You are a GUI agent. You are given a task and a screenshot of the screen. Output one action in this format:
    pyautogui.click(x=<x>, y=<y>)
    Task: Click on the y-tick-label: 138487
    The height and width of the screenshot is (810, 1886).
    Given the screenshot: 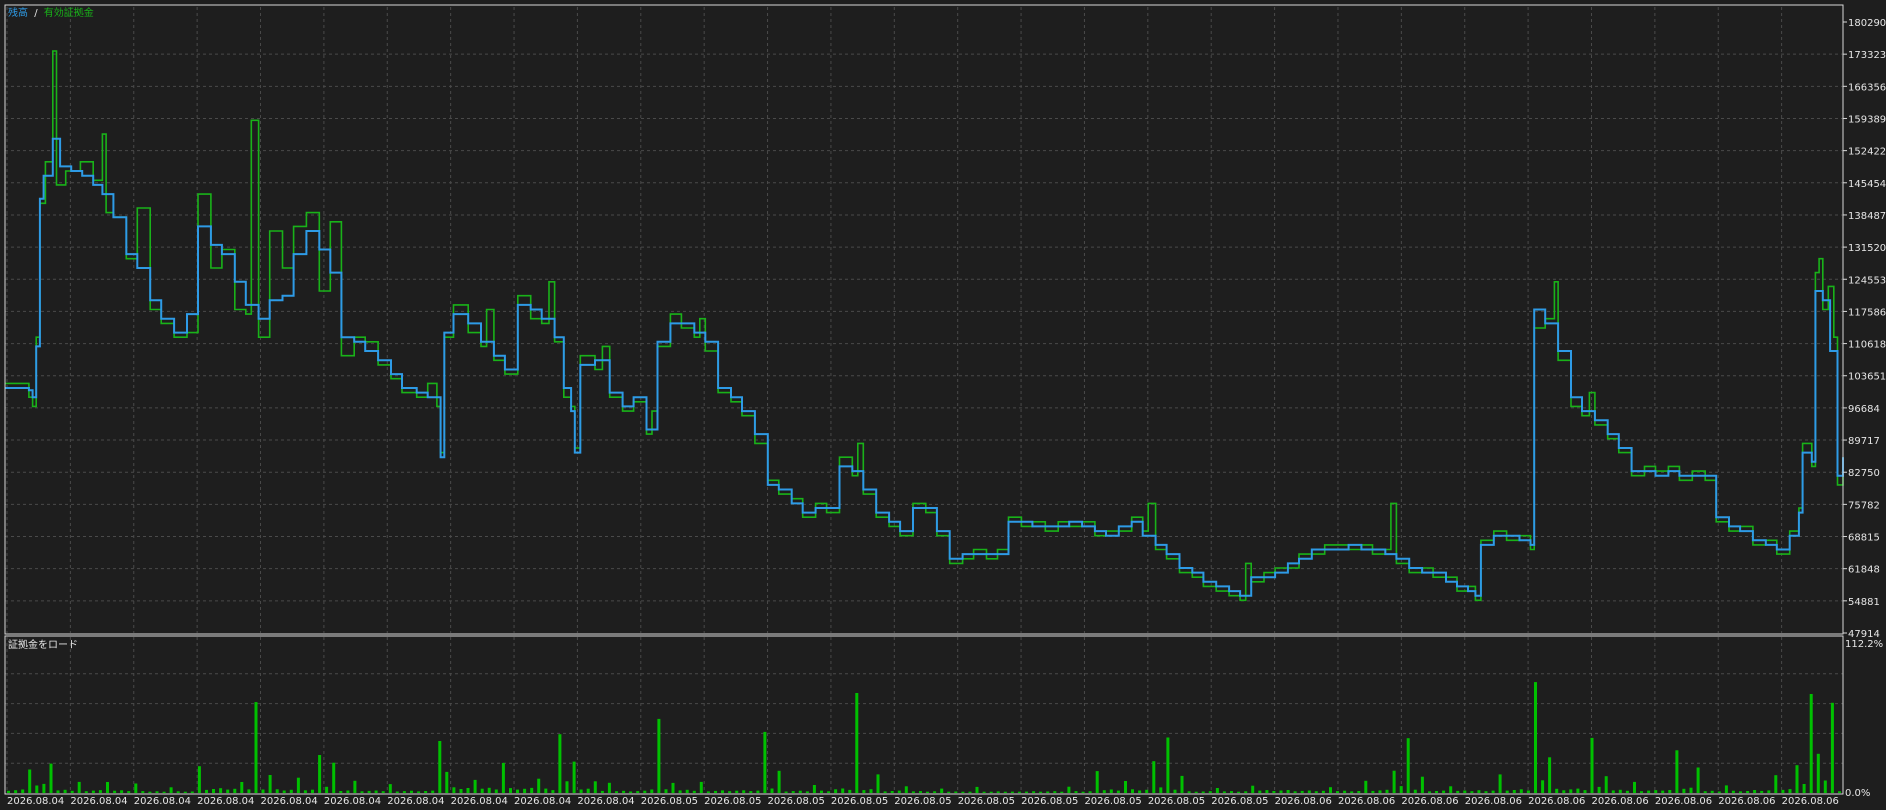 What is the action you would take?
    pyautogui.click(x=1867, y=216)
    